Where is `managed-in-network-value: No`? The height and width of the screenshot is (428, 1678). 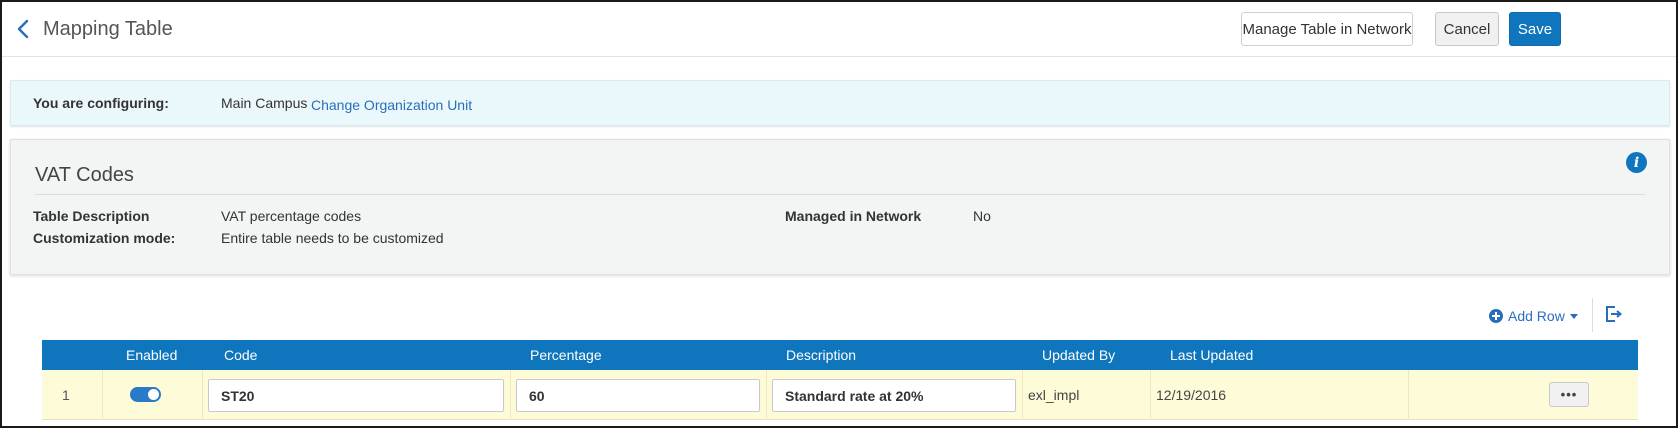
managed-in-network-value: No is located at coordinates (982, 216).